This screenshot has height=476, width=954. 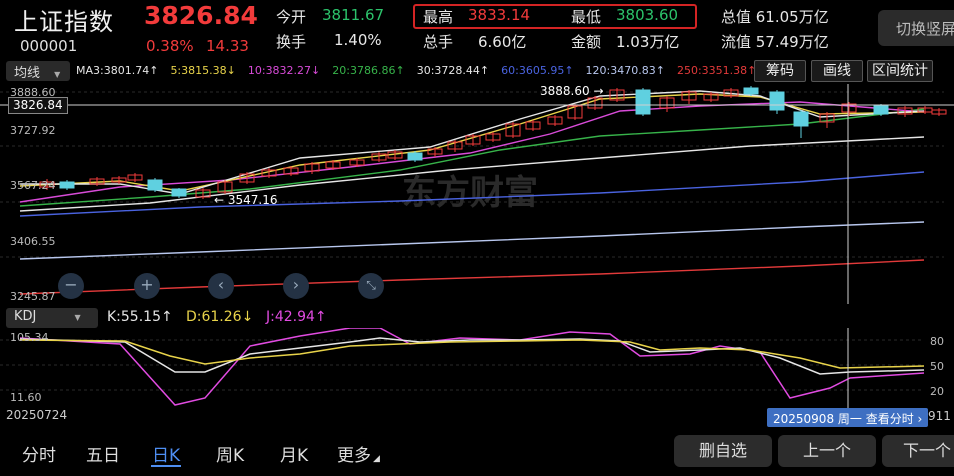 I want to click on current-price: 3826.84, so click(x=201, y=15).